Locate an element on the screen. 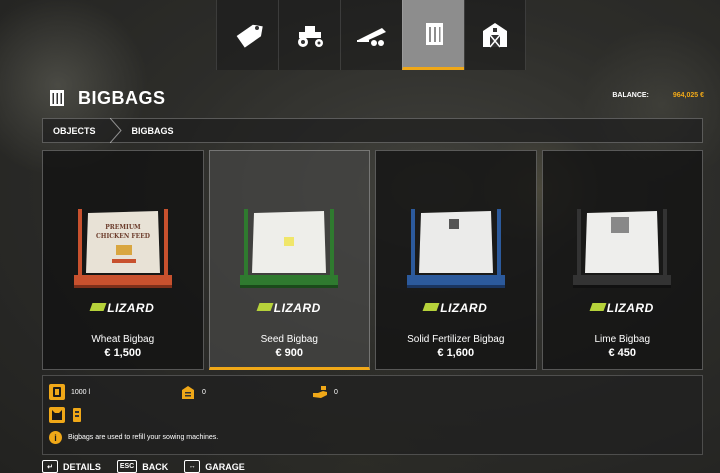 The image size is (720, 473). trailer-icon is located at coordinates (371, 37).